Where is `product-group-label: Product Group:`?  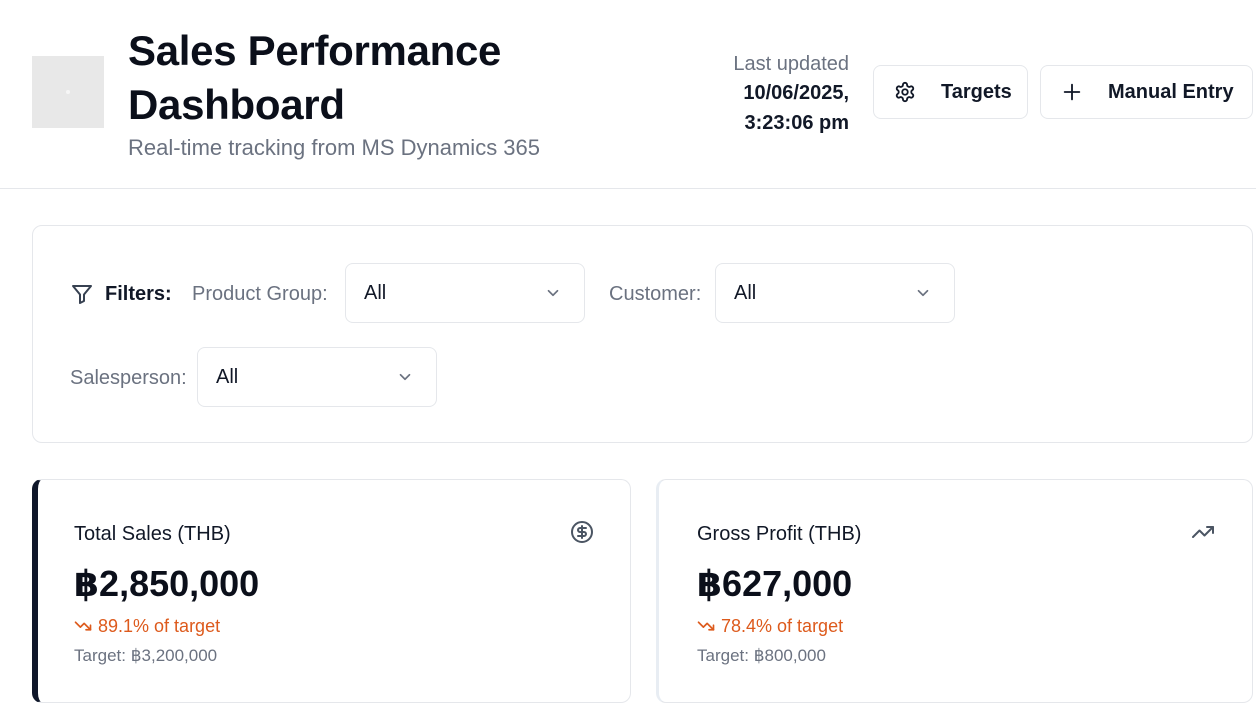
product-group-label: Product Group: is located at coordinates (260, 294).